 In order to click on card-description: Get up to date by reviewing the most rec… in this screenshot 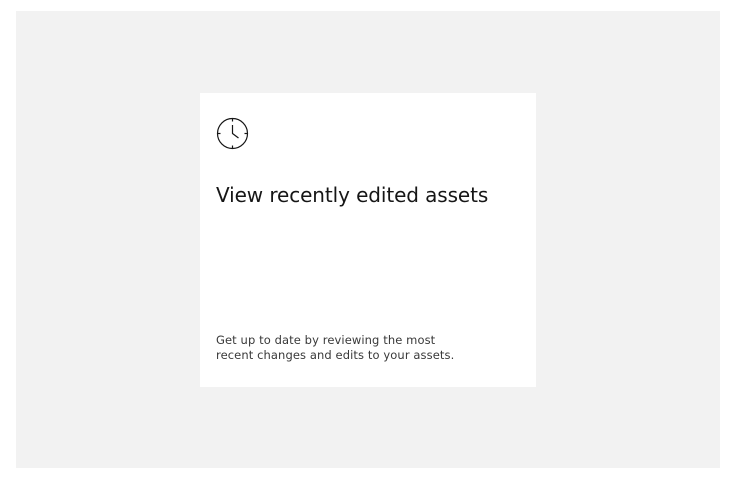, I will do `click(335, 347)`.